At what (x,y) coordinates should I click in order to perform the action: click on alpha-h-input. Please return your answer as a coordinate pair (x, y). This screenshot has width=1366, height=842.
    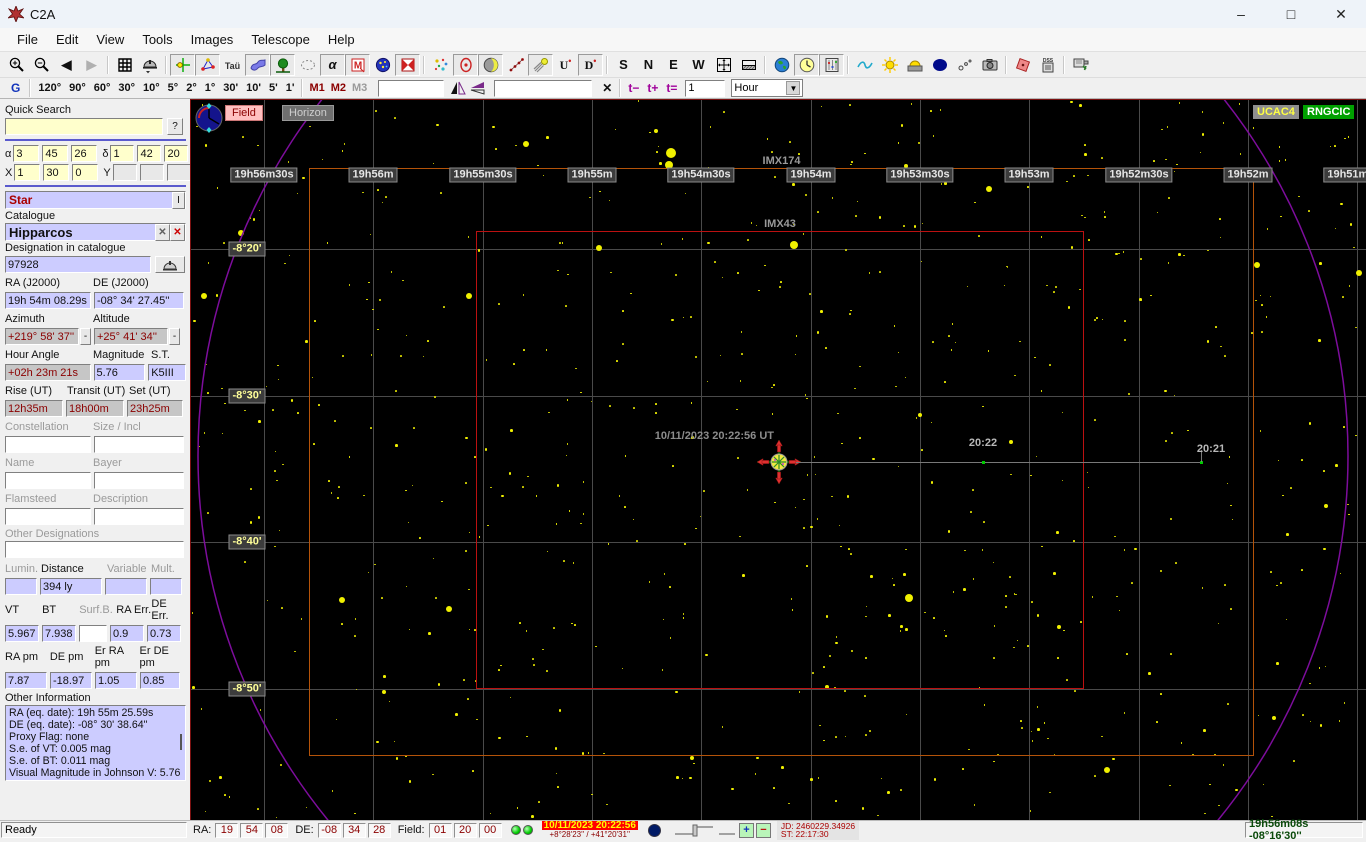
    Looking at the image, I should click on (26, 153).